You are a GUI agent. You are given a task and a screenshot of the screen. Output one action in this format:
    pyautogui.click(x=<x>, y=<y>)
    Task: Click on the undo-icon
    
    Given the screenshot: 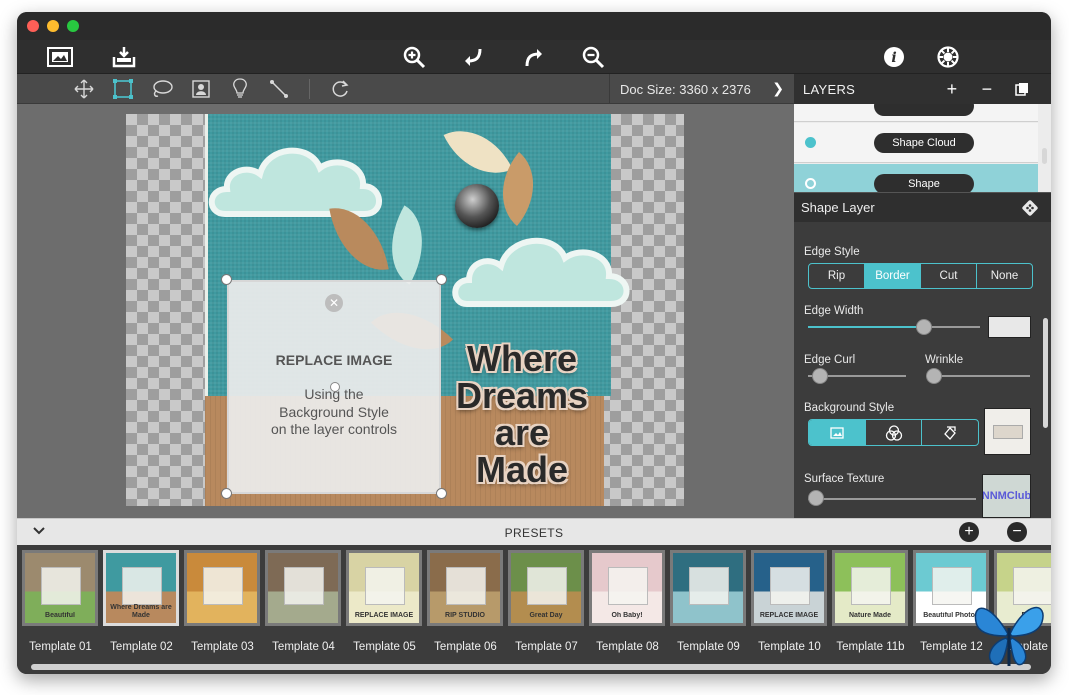 What is the action you would take?
    pyautogui.click(x=473, y=57)
    